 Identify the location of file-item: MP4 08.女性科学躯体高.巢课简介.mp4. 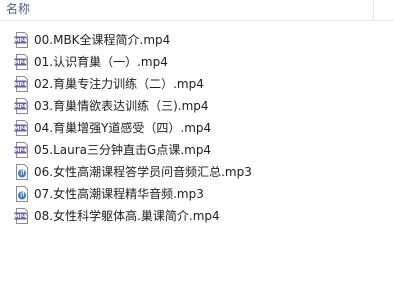
(197, 216).